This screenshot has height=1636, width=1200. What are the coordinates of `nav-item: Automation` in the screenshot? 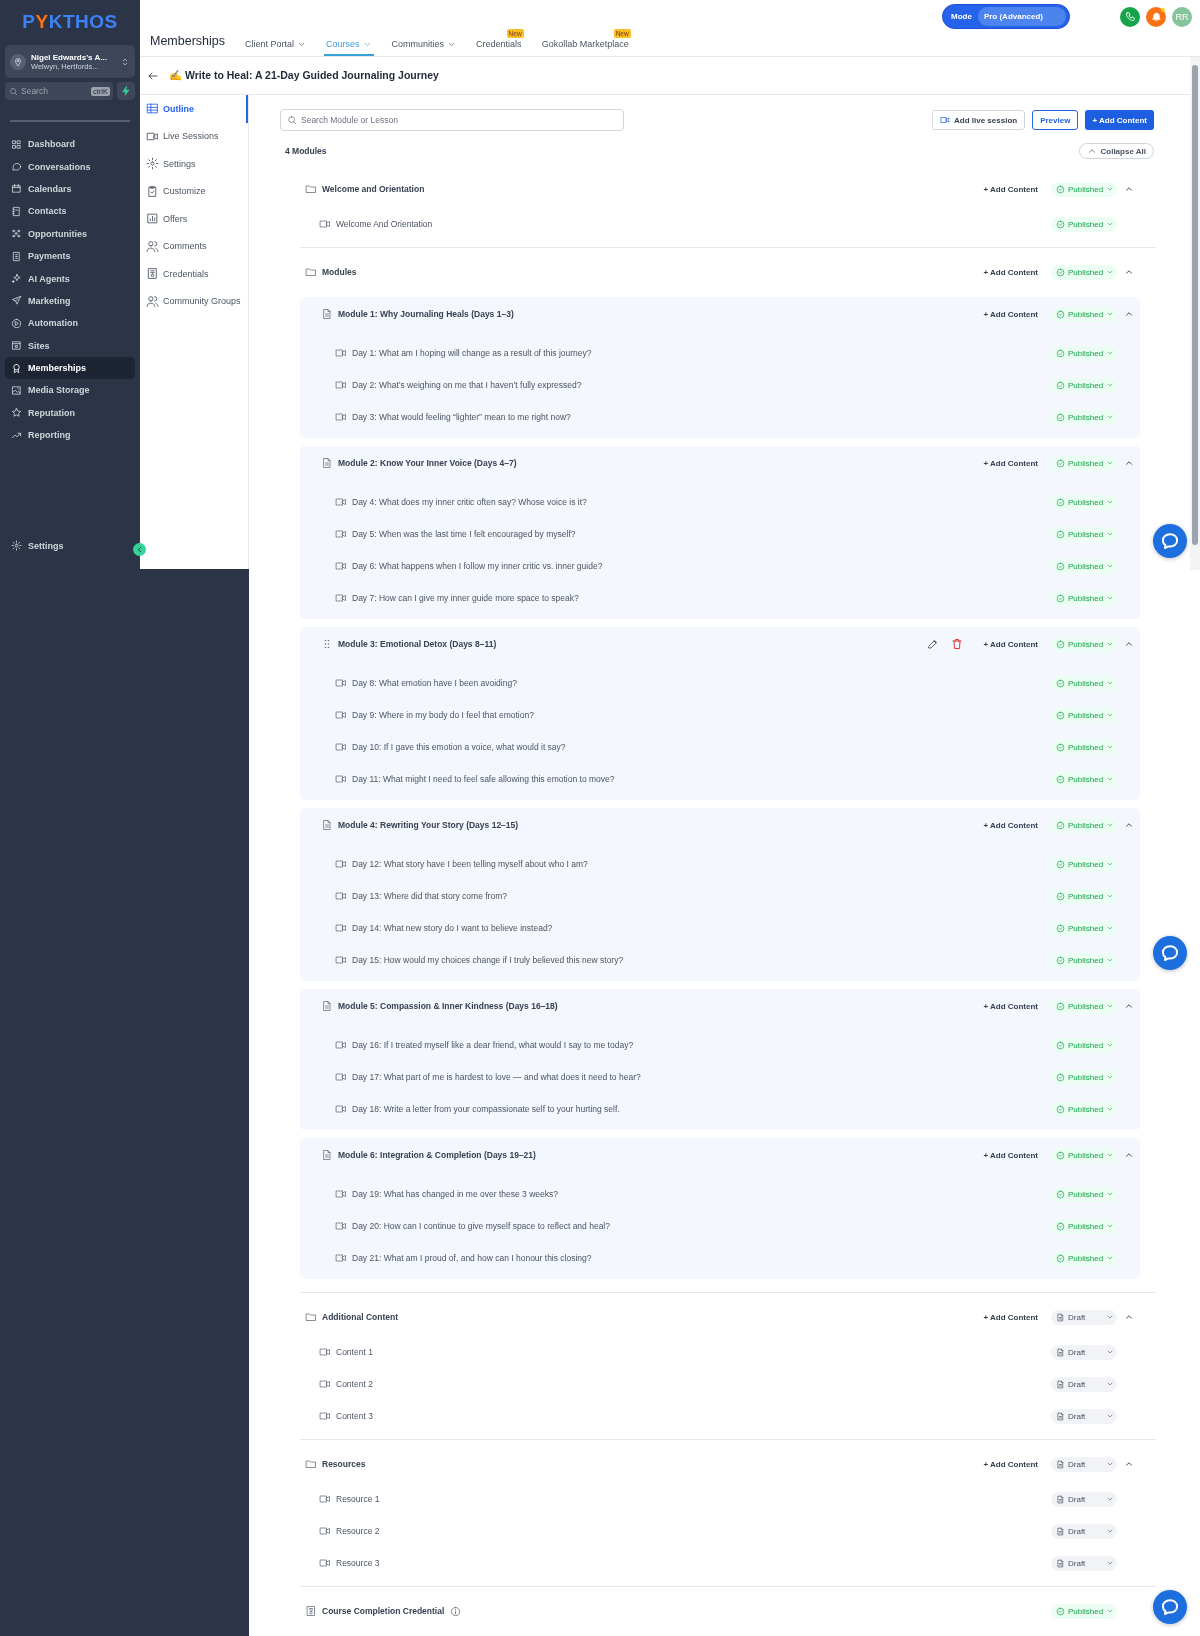 It's located at (70, 323).